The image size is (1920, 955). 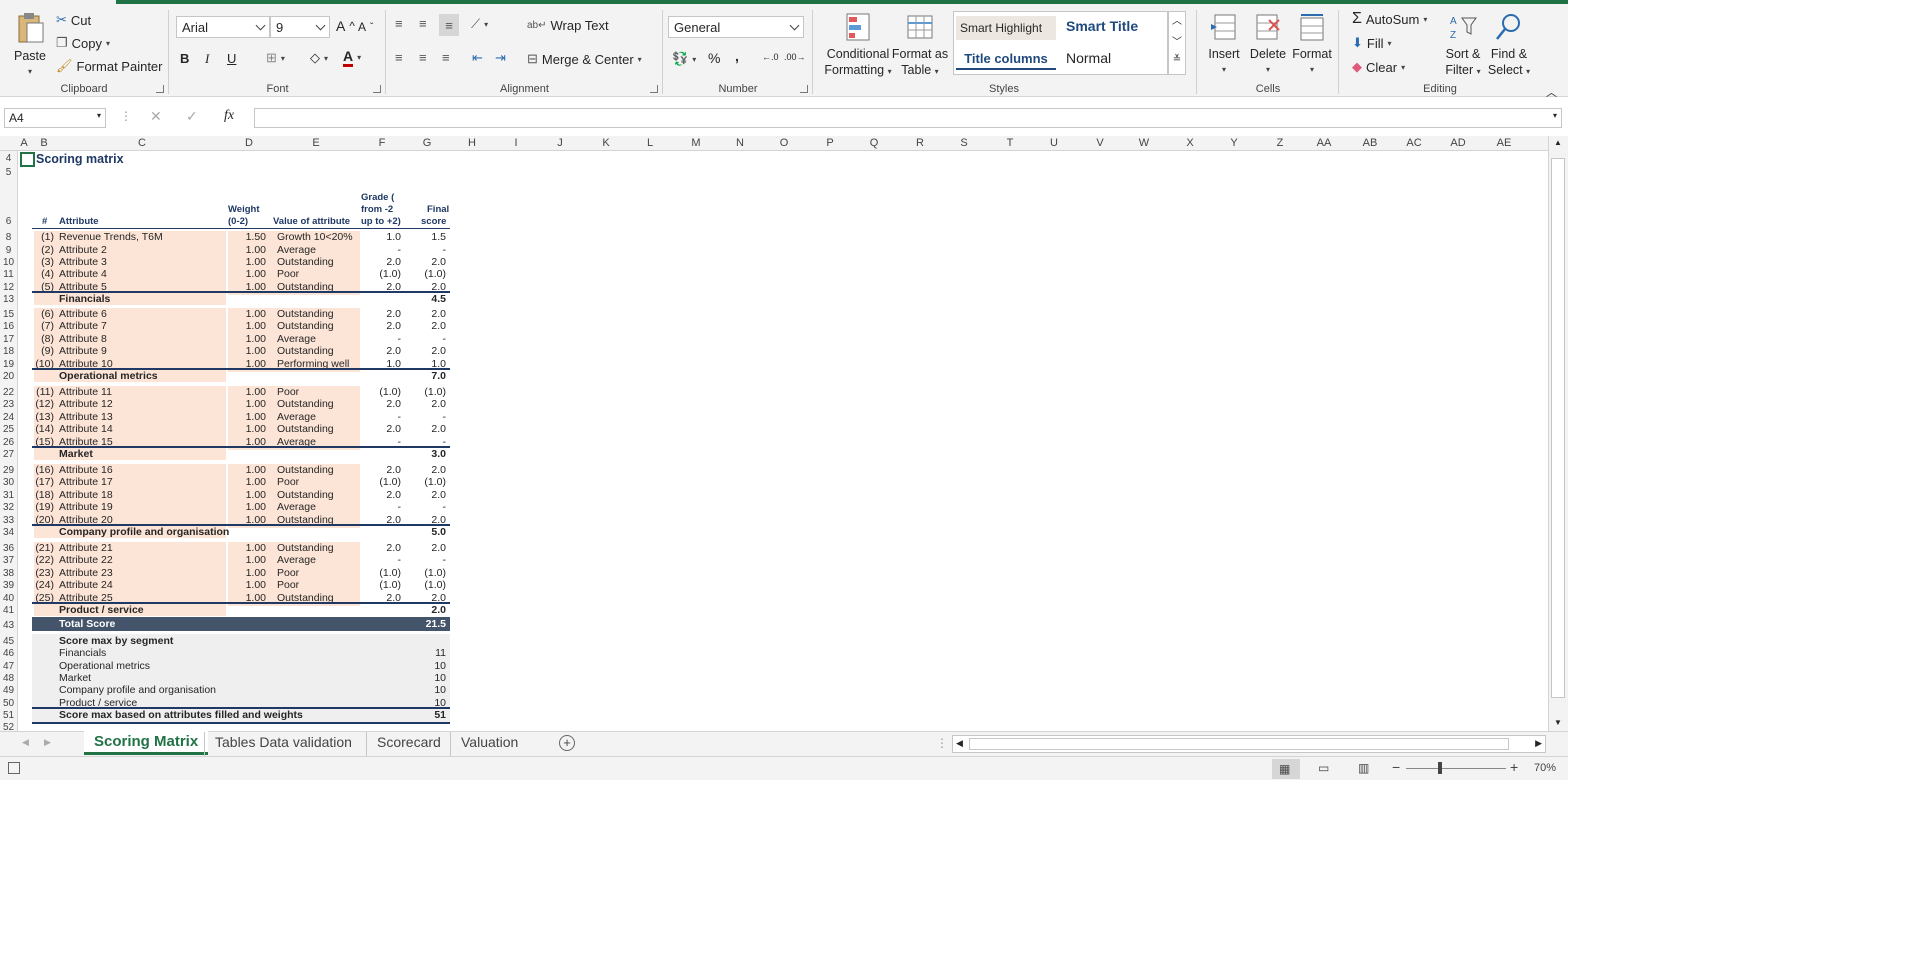 What do you see at coordinates (8, 262) in the screenshot?
I see `row-header: 10` at bounding box center [8, 262].